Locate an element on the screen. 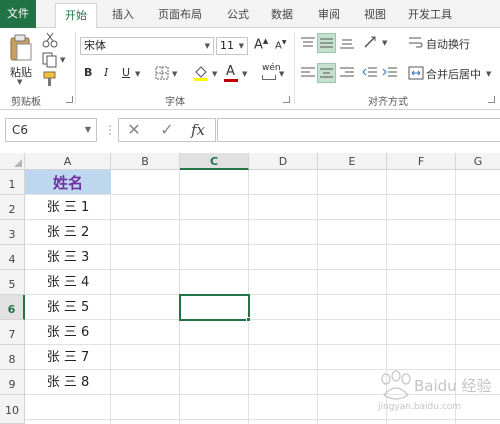  column-header-f: F is located at coordinates (421, 161).